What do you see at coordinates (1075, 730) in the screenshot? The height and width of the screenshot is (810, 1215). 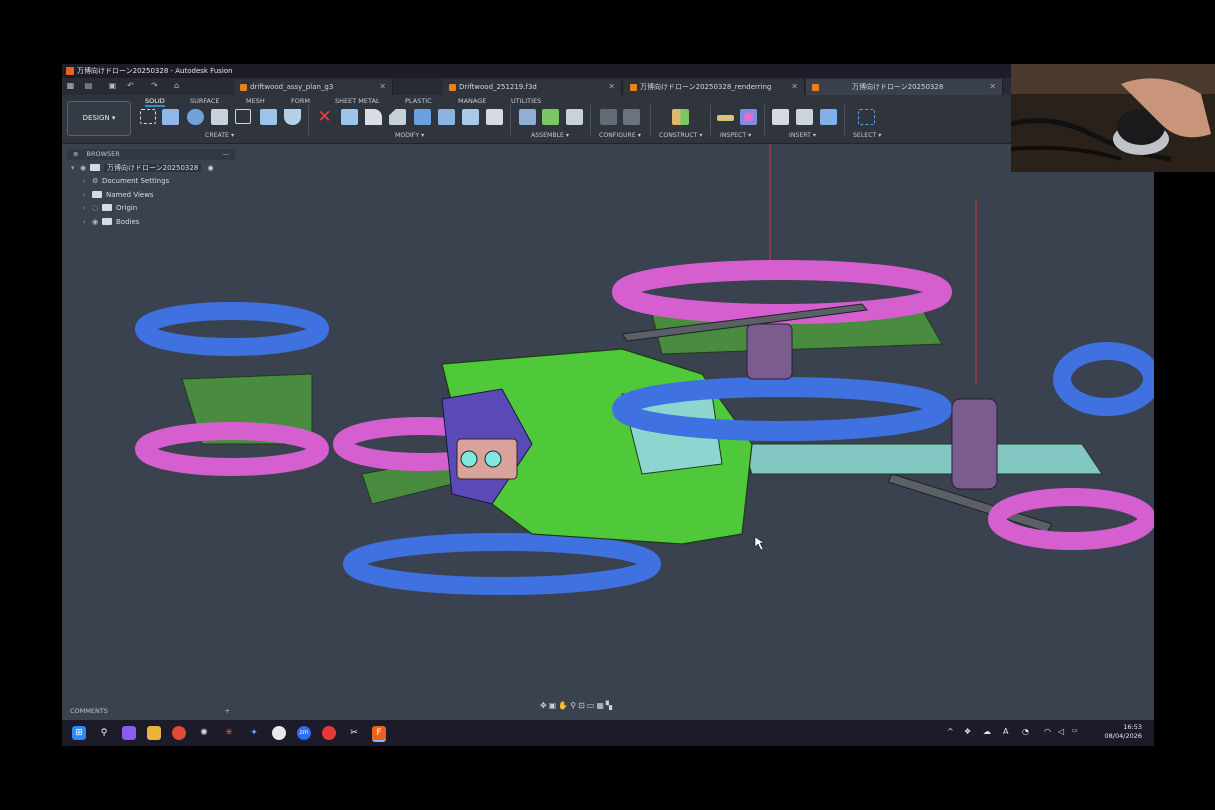 I see `battery-icon: ▭` at bounding box center [1075, 730].